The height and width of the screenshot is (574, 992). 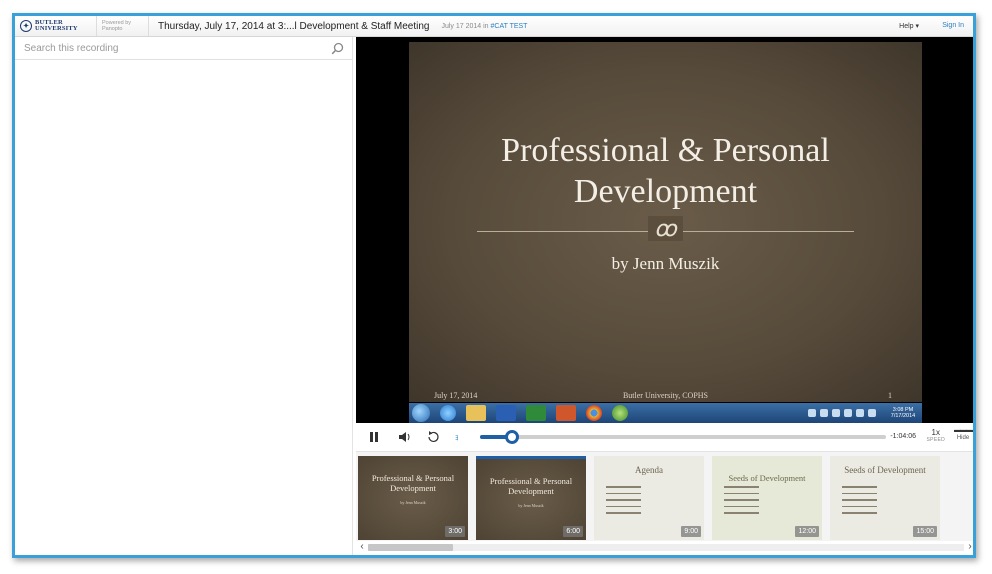 What do you see at coordinates (665, 395) in the screenshot?
I see `slide-footer-institution: Butler University, COPHS` at bounding box center [665, 395].